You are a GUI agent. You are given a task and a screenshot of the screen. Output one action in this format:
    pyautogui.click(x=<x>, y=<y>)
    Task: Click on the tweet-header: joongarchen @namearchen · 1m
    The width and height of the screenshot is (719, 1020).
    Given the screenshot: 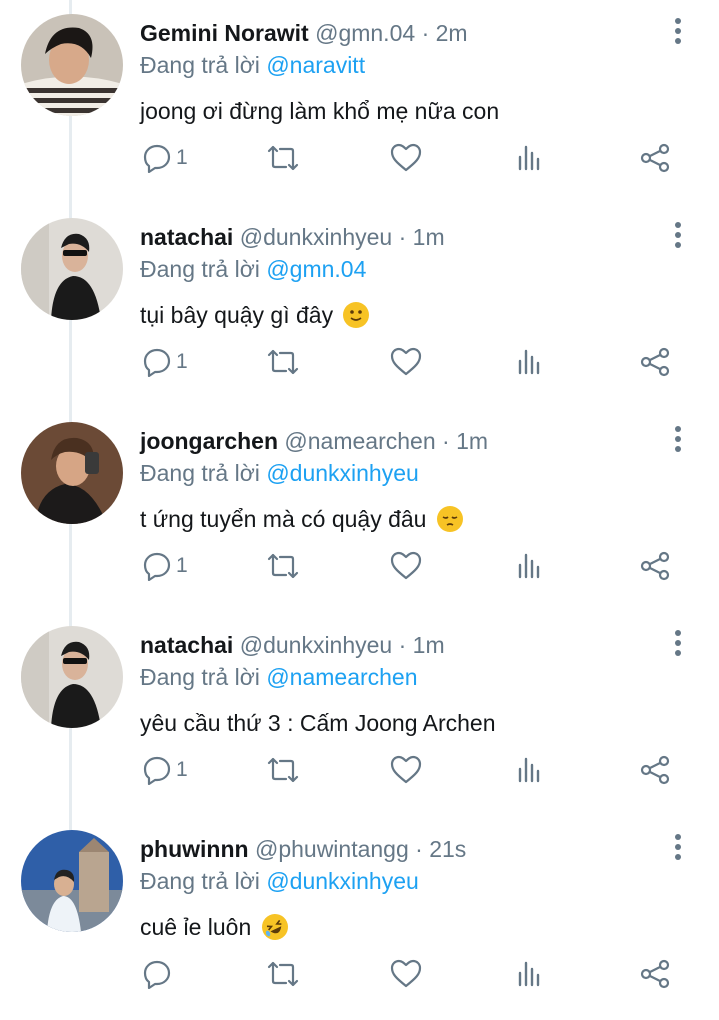 What is the action you would take?
    pyautogui.click(x=314, y=441)
    